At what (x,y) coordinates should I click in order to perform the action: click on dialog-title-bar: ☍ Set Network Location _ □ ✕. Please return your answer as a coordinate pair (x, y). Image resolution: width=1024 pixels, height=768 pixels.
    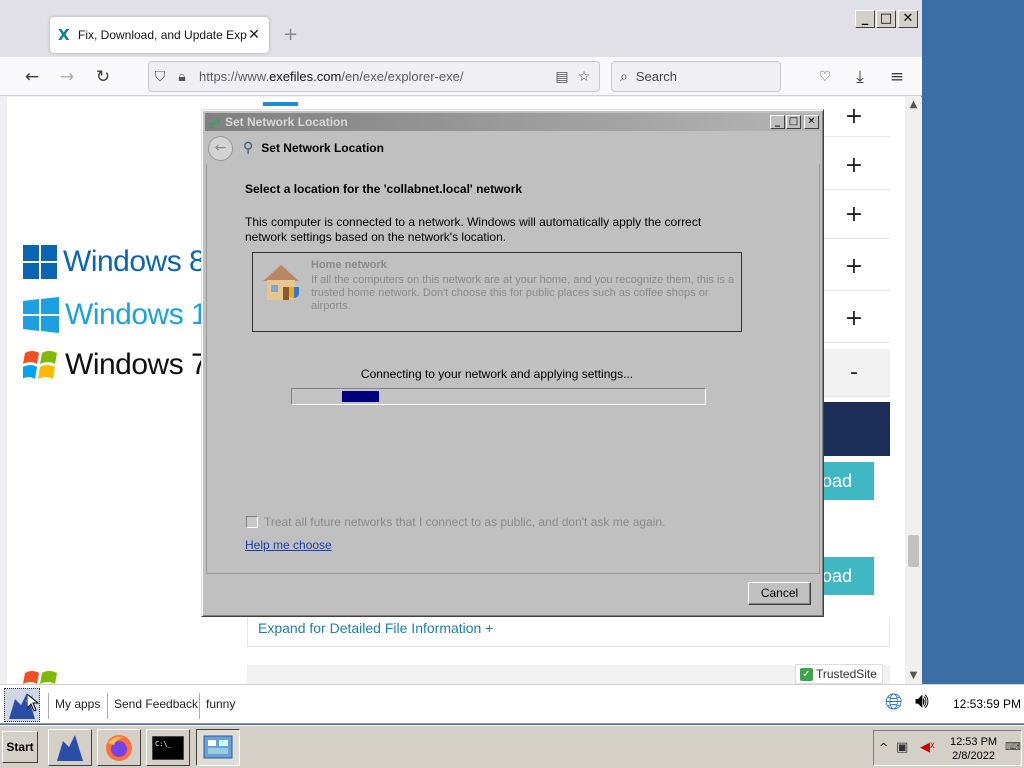
    Looking at the image, I should click on (512, 122).